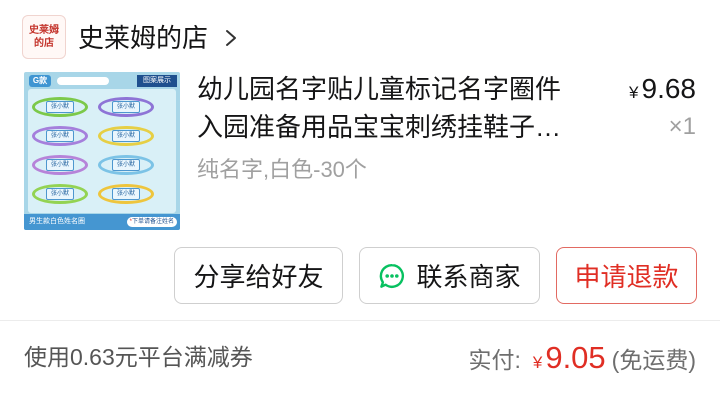  I want to click on product-title-line-1: 幼儿园名字贴儿童标记名字圈件, so click(379, 89).